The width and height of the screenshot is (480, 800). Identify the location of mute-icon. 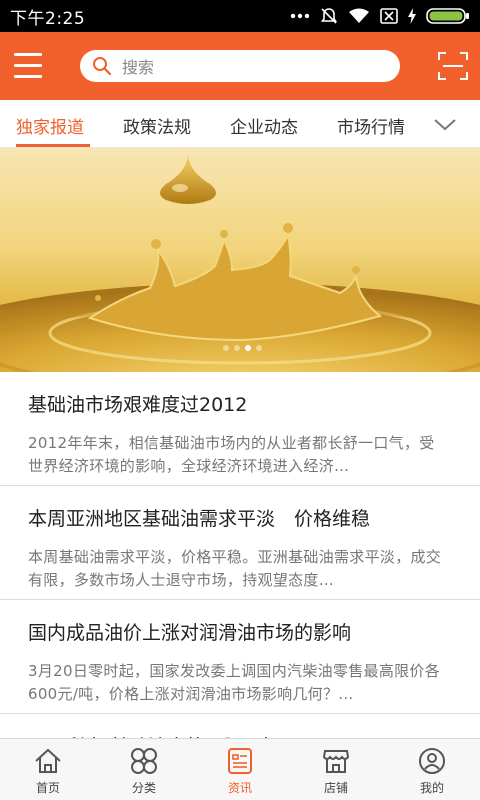
(329, 16).